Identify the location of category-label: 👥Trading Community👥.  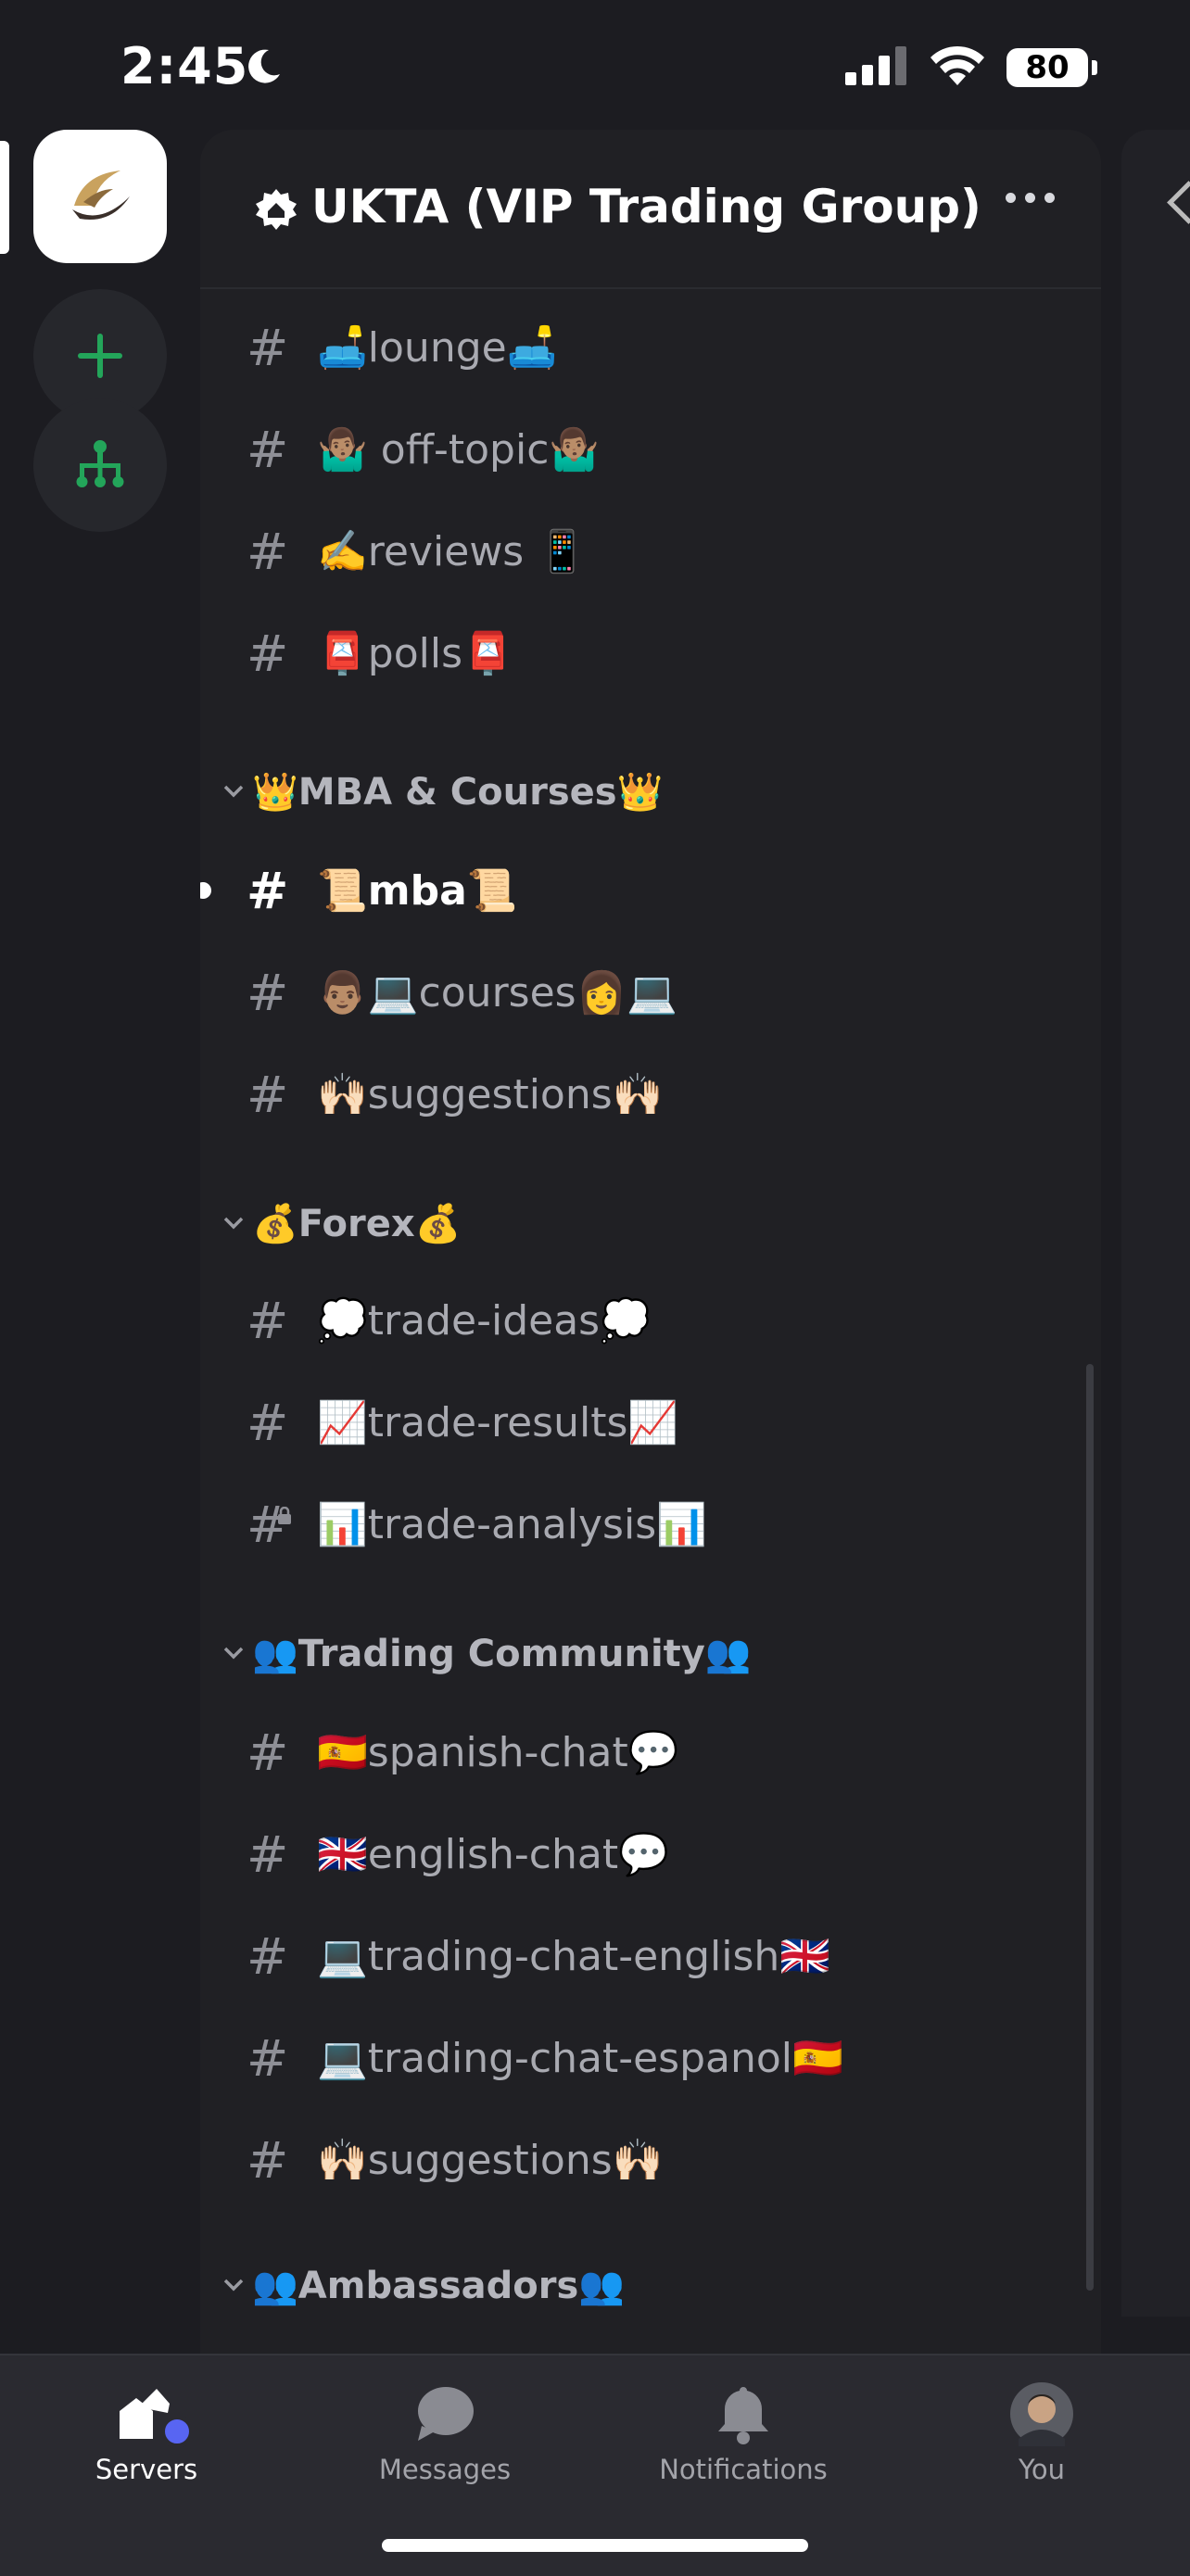
(502, 1653).